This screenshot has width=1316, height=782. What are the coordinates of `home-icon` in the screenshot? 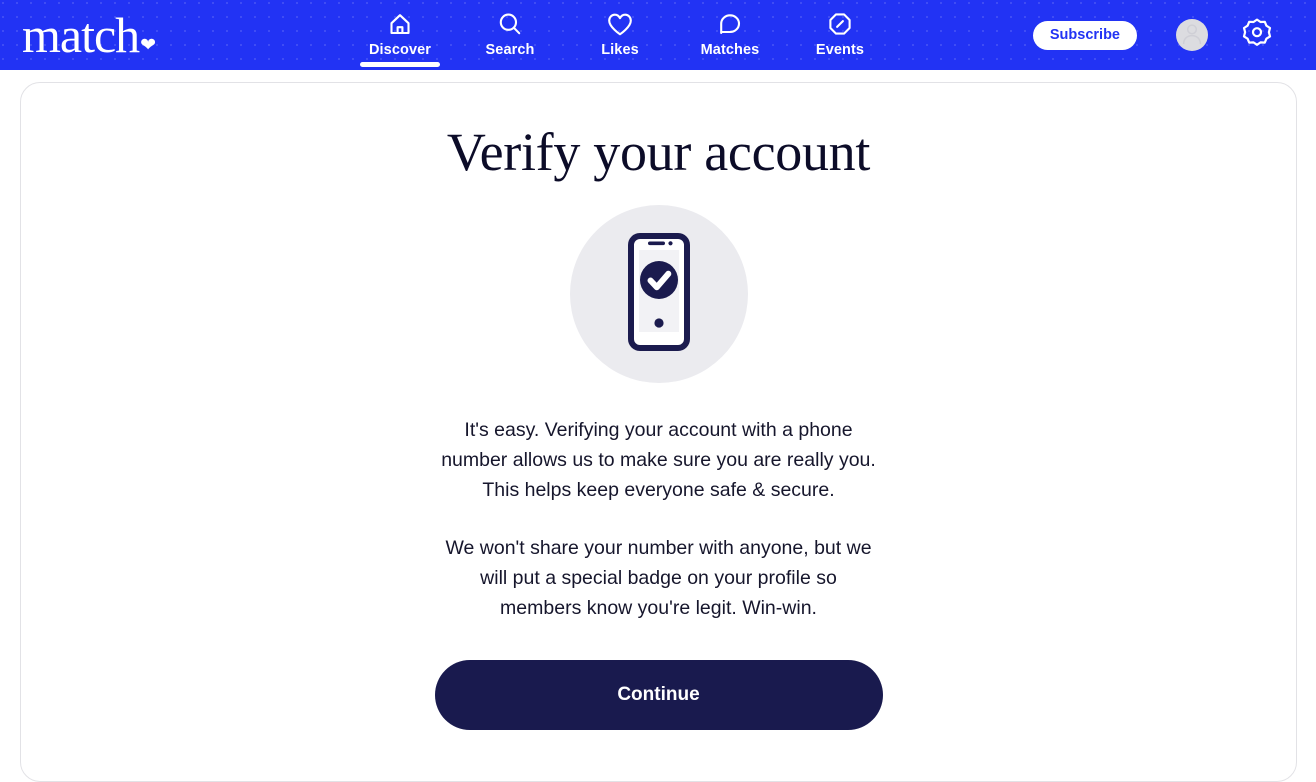 It's located at (400, 24).